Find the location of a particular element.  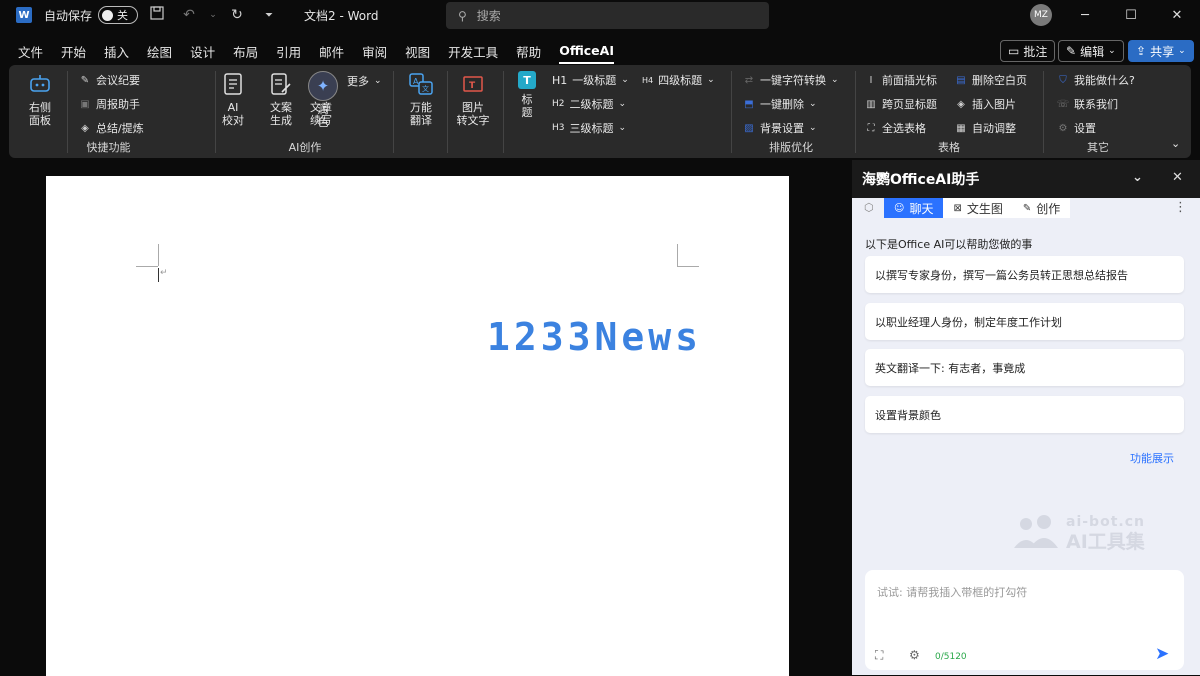

tab-home: 开始 is located at coordinates (73, 51).